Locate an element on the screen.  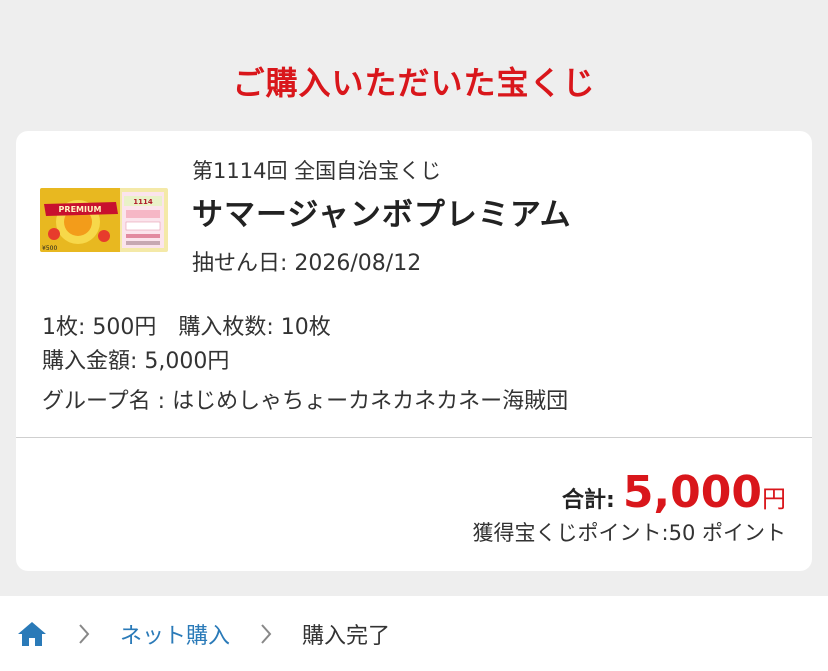
purchase-amount: 購入金額: 5,000円 is located at coordinates (136, 361).